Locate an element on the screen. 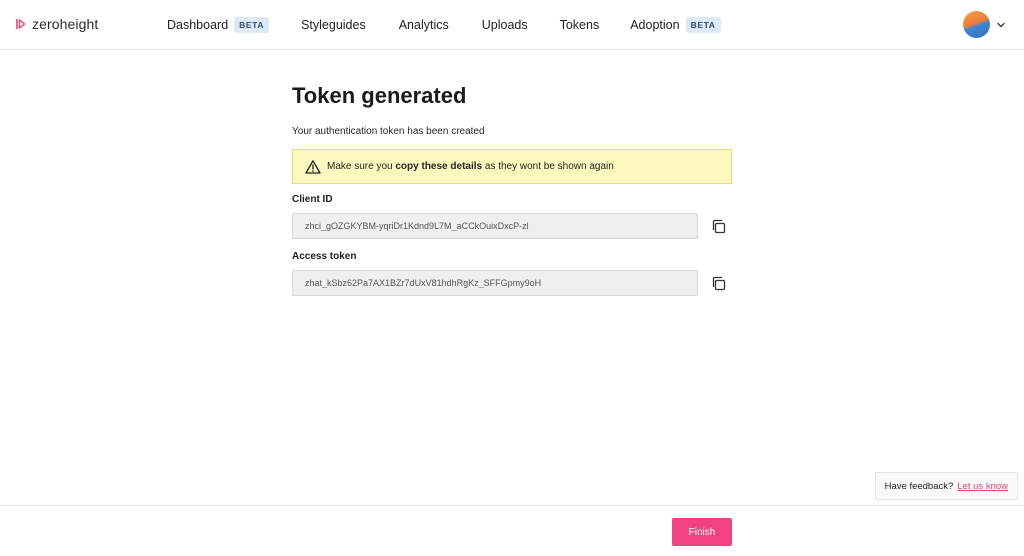 Image resolution: width=1024 pixels, height=556 pixels. copy-client-id-button is located at coordinates (718, 226).